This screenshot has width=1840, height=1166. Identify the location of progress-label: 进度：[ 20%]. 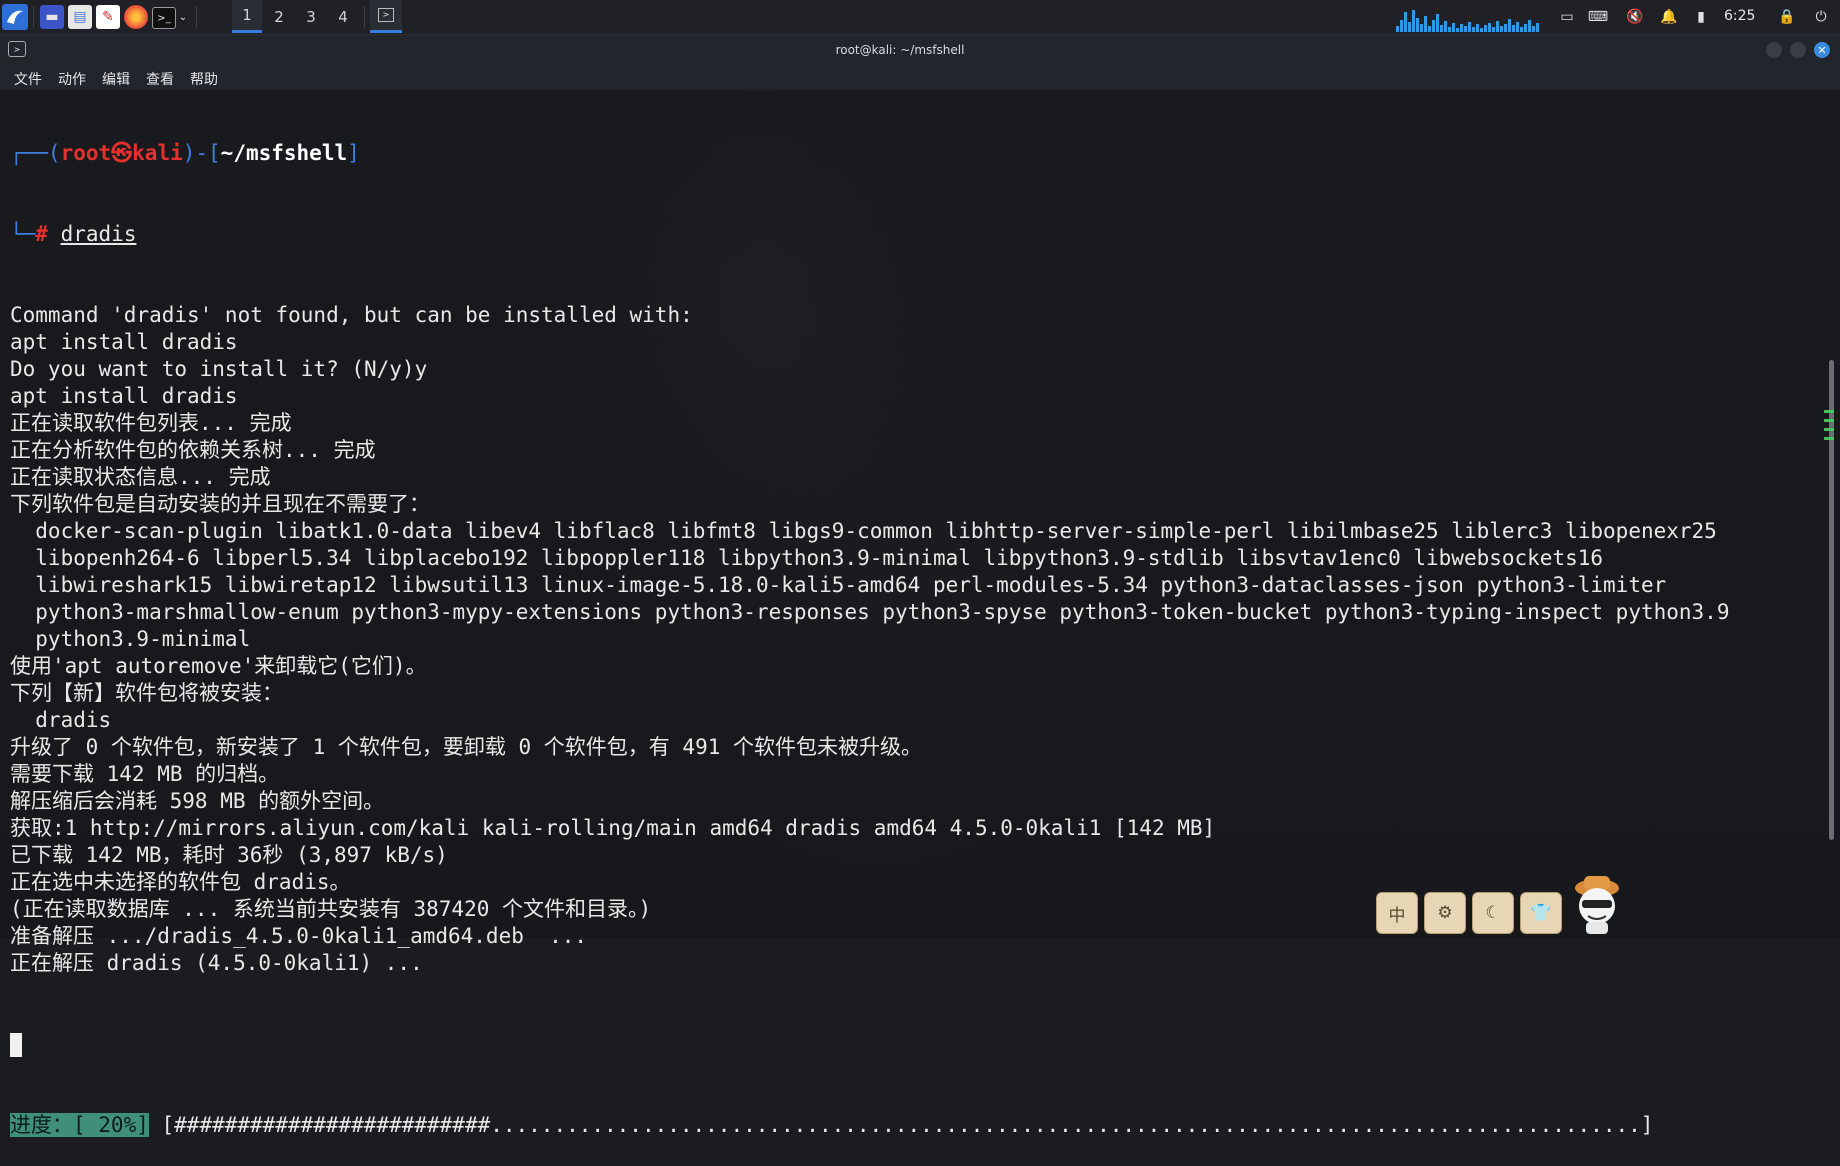
(79, 1125).